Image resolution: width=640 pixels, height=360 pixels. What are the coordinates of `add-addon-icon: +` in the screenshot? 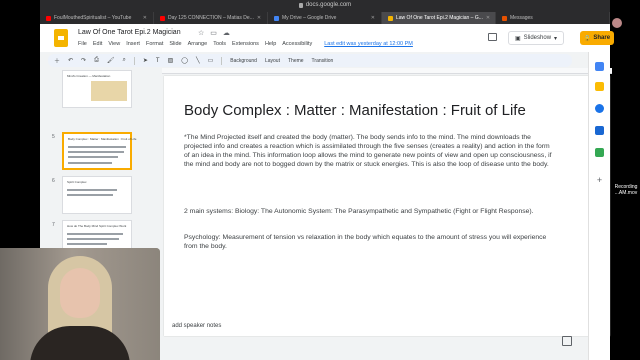 It's located at (599, 180).